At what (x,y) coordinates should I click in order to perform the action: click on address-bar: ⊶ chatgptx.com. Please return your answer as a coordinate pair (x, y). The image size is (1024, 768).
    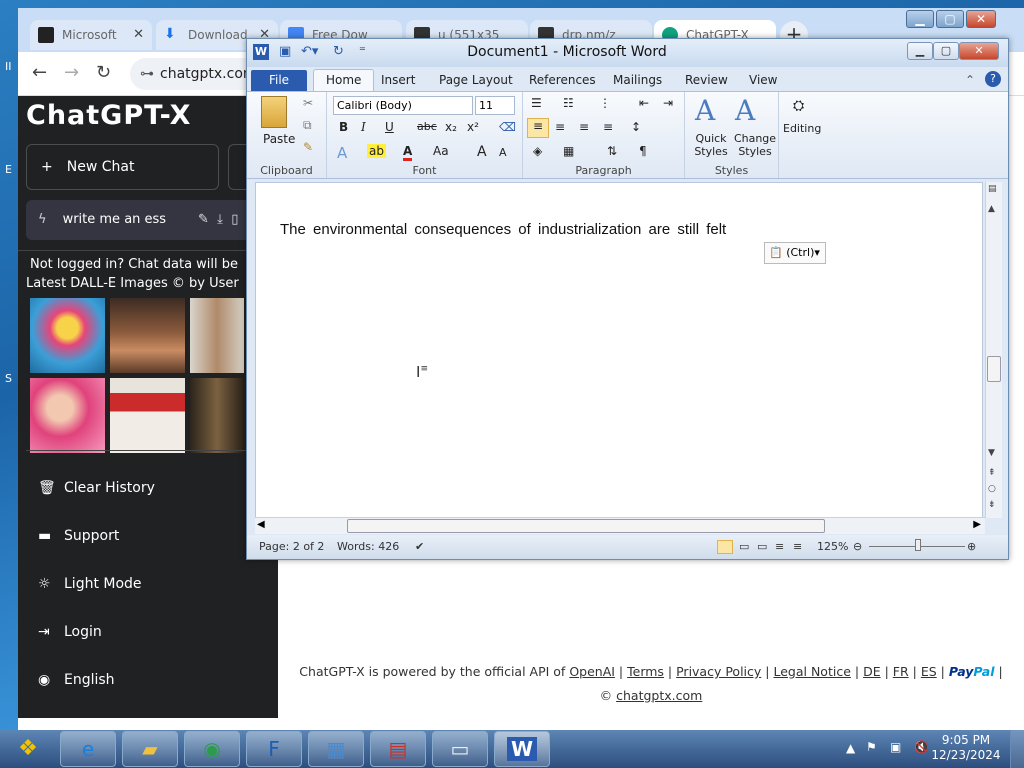
    Looking at the image, I should click on (195, 74).